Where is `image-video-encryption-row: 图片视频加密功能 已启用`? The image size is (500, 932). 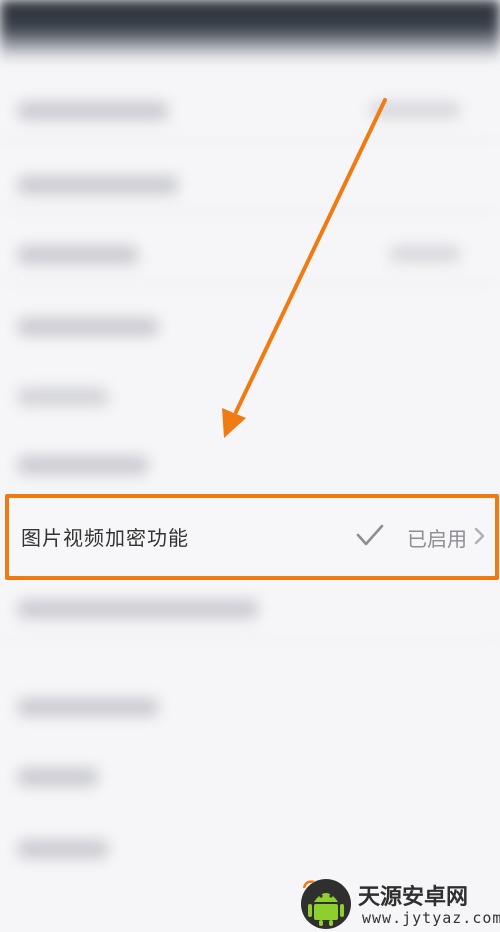
image-video-encryption-row: 图片视频加密功能 已启用 is located at coordinates (252, 537).